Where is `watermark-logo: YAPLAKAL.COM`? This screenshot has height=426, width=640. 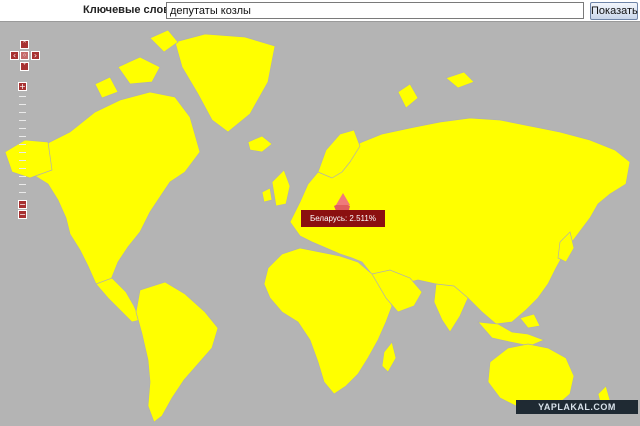 watermark-logo: YAPLAKAL.COM is located at coordinates (577, 407).